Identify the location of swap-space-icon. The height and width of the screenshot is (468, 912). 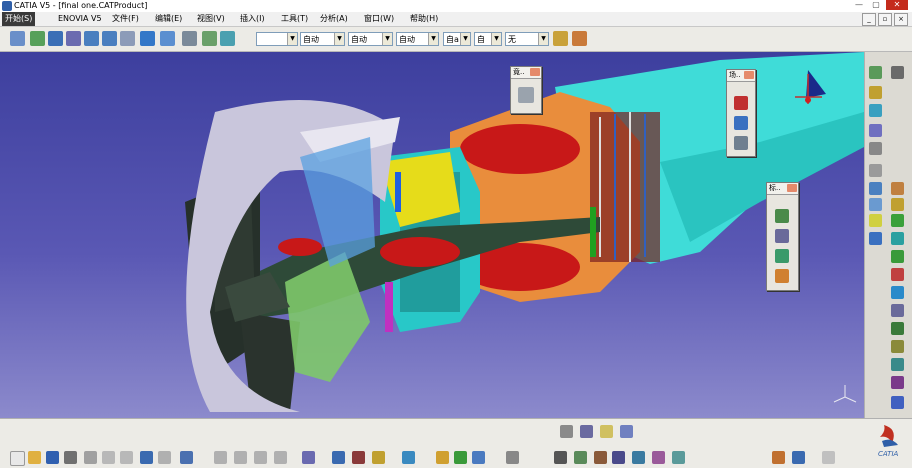
(227, 38).